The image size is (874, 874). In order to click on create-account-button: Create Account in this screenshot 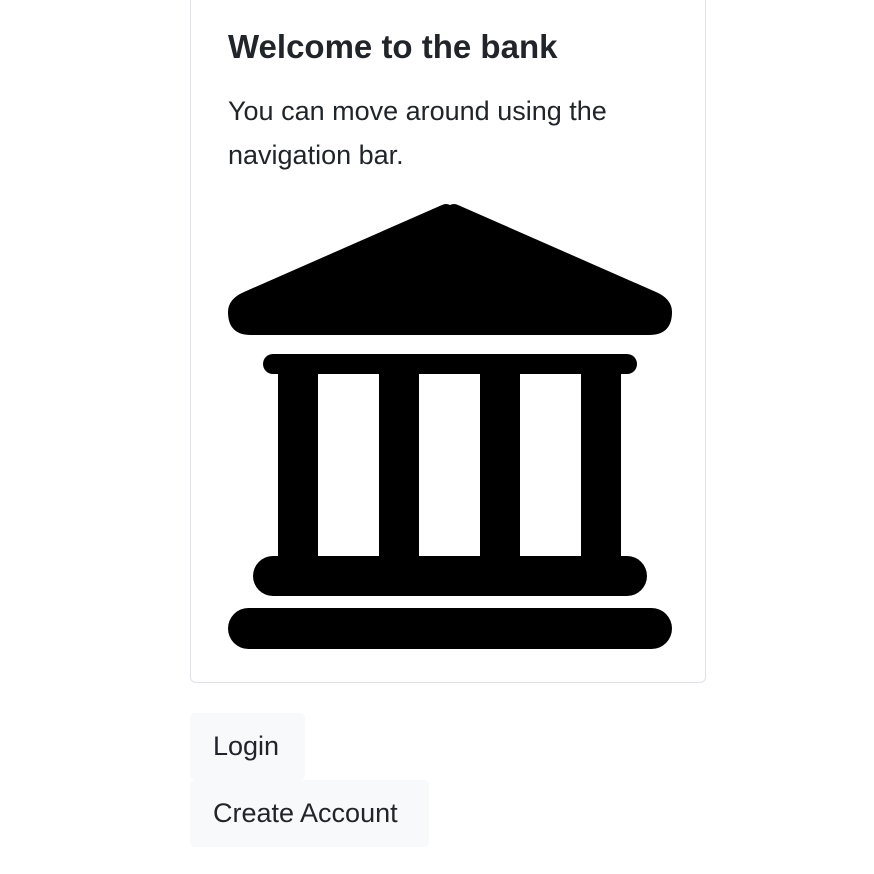, I will do `click(309, 813)`.